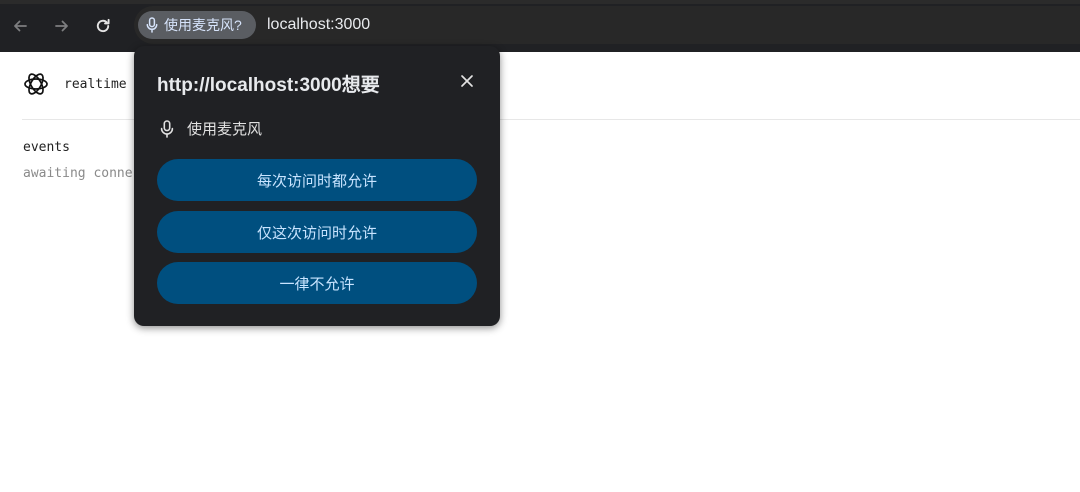 Image resolution: width=1080 pixels, height=492 pixels. What do you see at coordinates (540, 2) in the screenshot?
I see `toolbar-top-strip` at bounding box center [540, 2].